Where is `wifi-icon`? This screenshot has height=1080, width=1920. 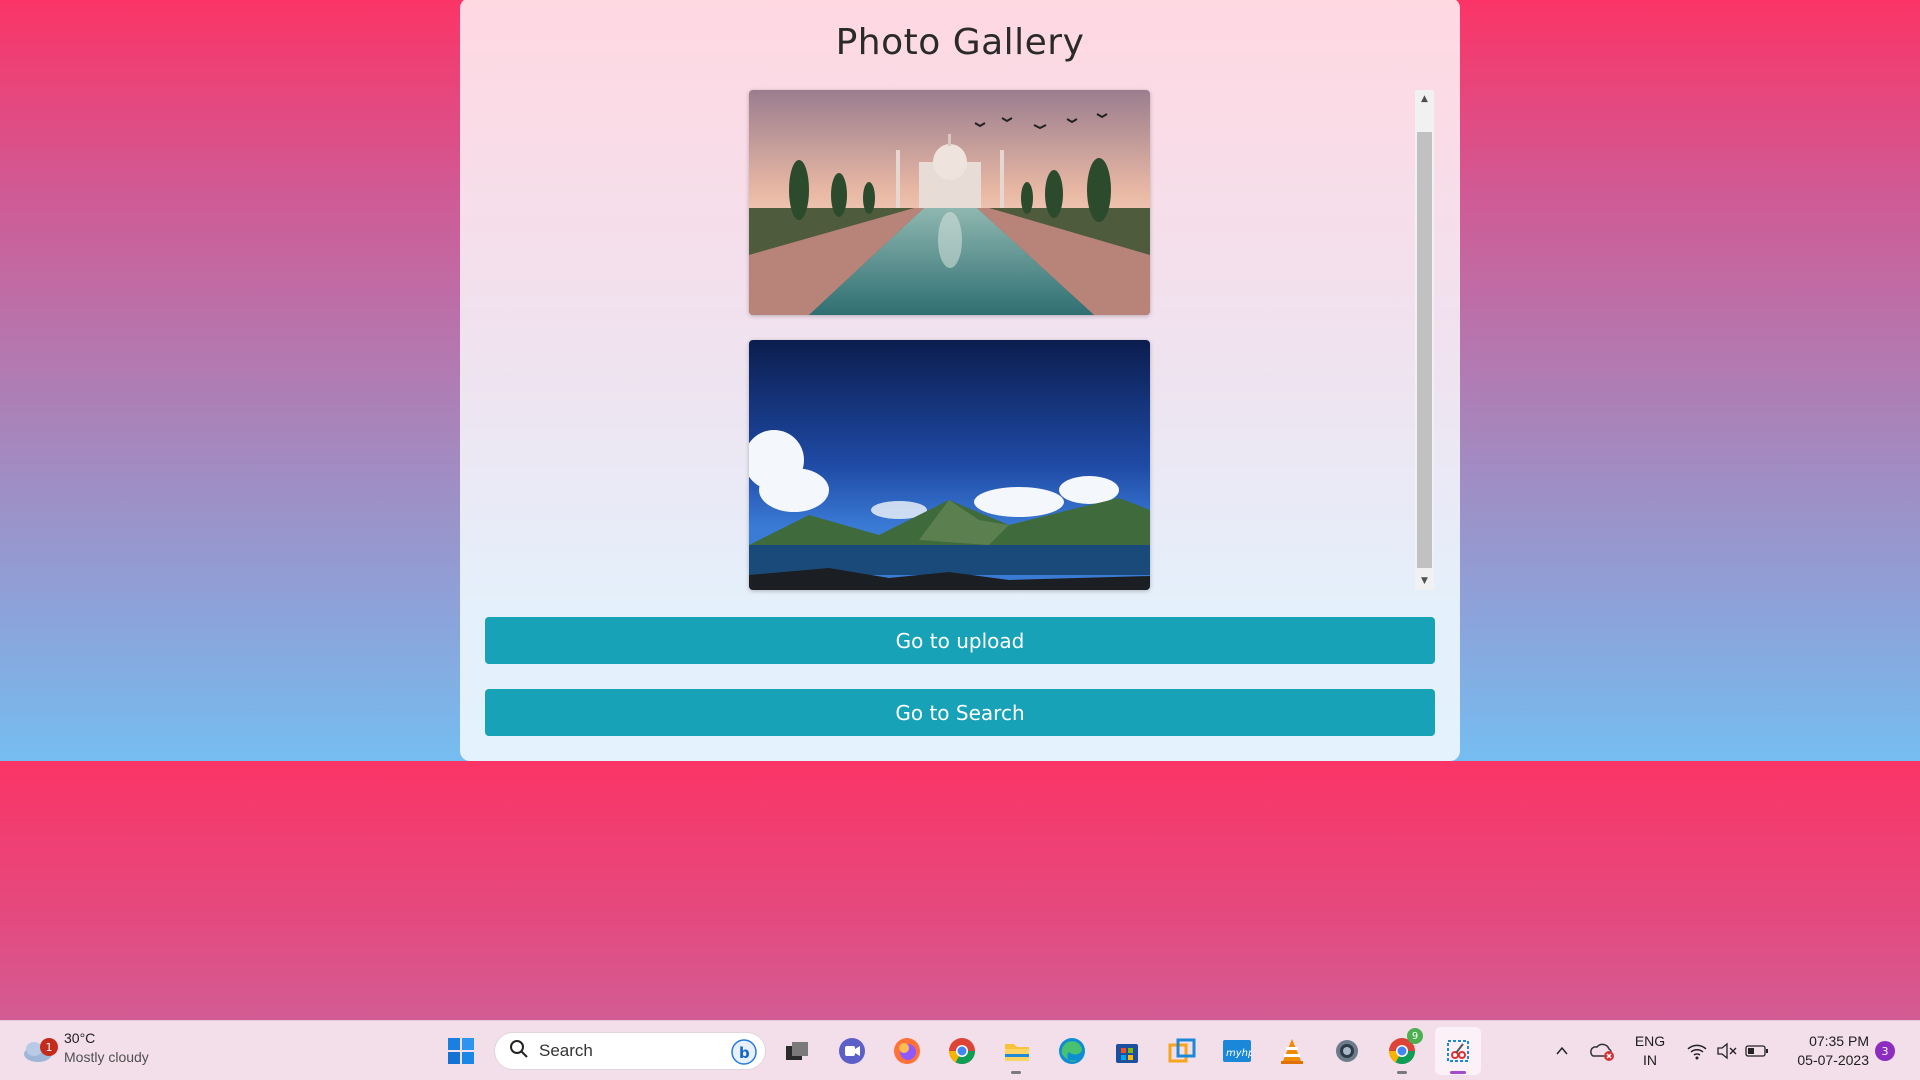 wifi-icon is located at coordinates (1697, 1051).